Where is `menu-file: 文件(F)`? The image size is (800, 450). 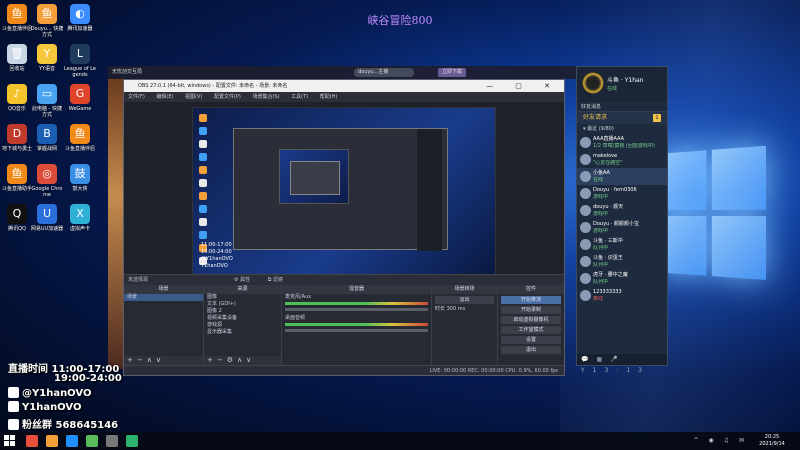
menu-file: 文件(F) is located at coordinates (136, 97).